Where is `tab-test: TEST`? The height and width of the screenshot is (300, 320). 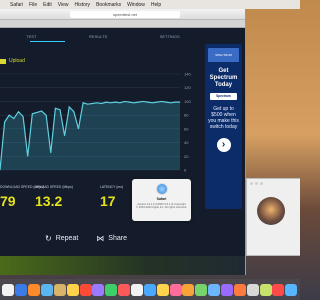 tab-test: TEST is located at coordinates (31, 36).